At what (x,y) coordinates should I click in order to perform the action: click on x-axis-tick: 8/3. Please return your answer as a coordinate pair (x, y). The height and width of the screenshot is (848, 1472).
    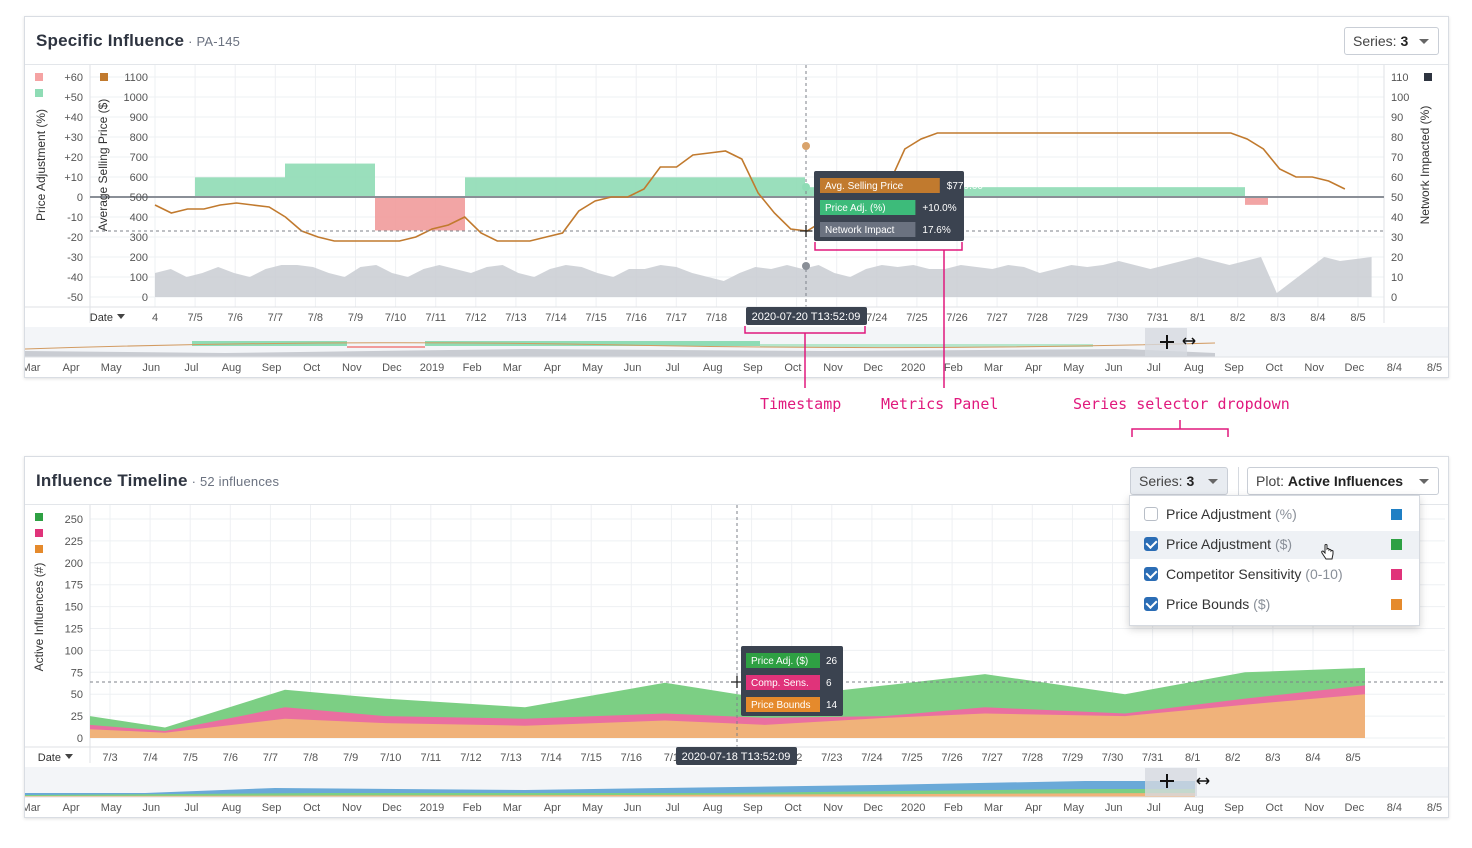
    Looking at the image, I should click on (1277, 318).